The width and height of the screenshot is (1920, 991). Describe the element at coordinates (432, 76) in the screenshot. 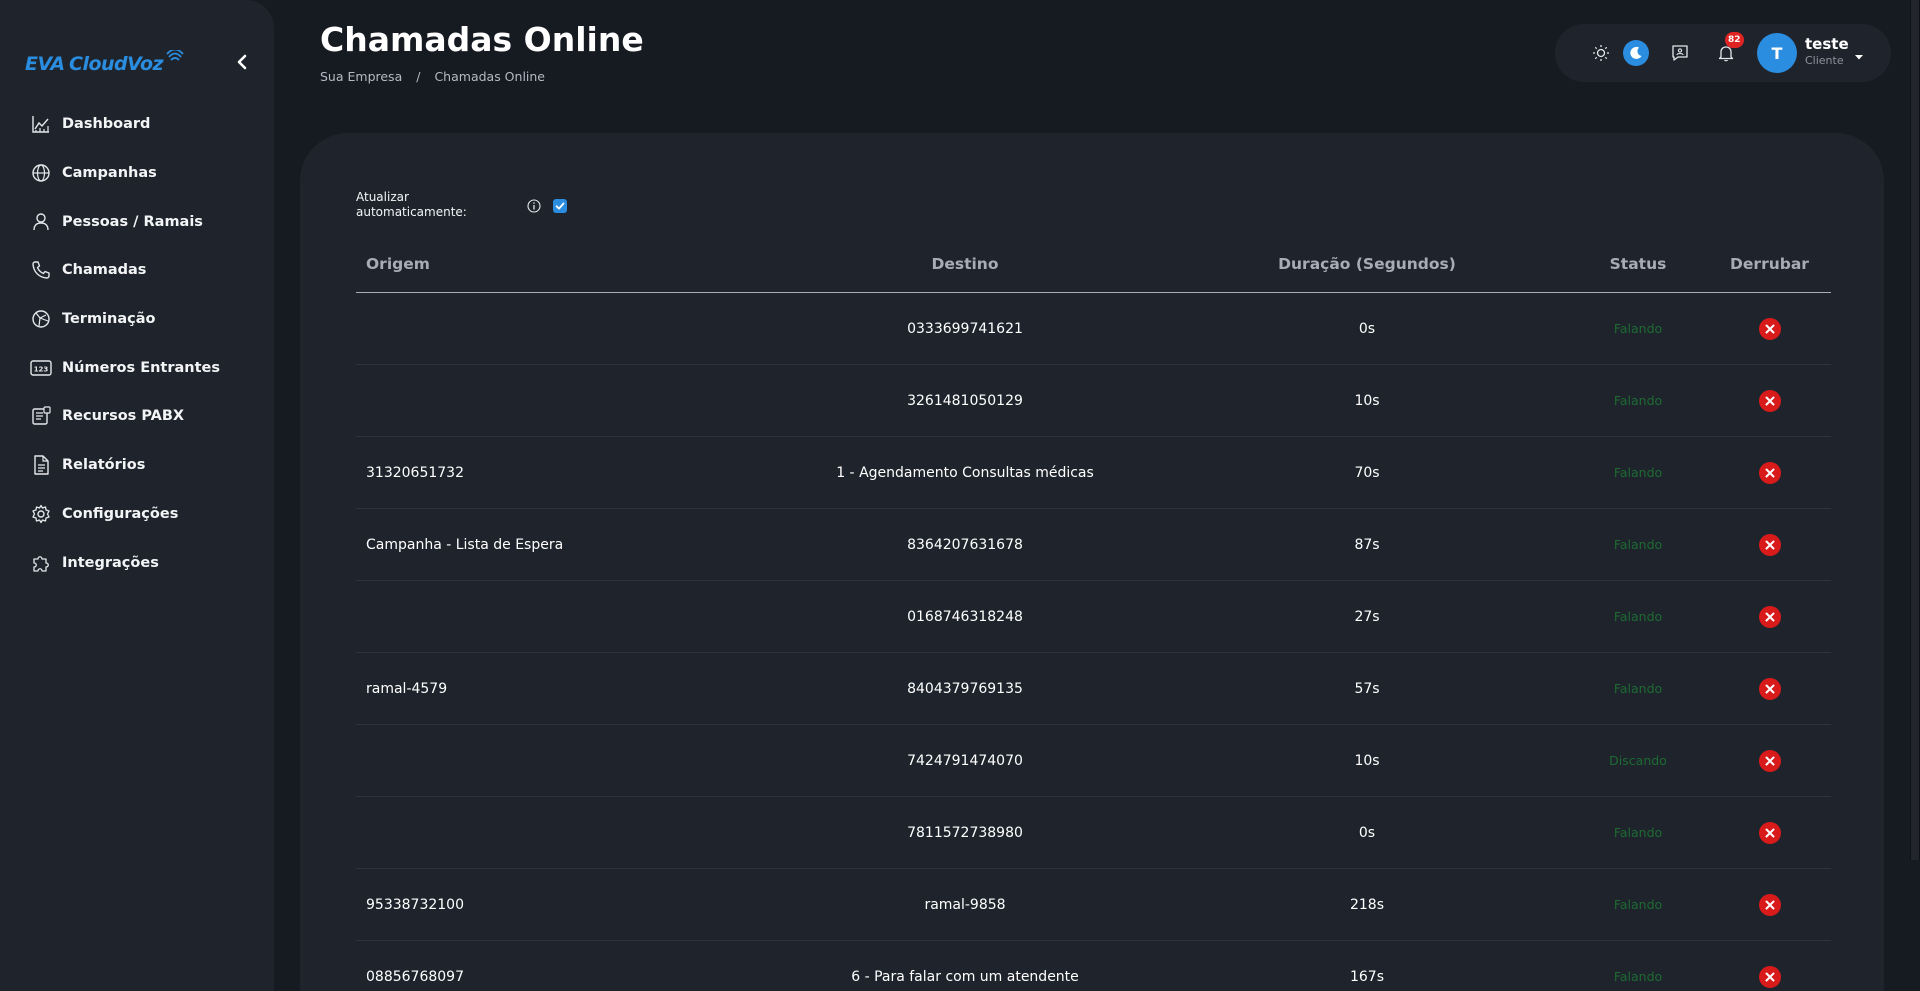

I see `breadcrumb: Sua Empresa / Chamadas Online` at that location.